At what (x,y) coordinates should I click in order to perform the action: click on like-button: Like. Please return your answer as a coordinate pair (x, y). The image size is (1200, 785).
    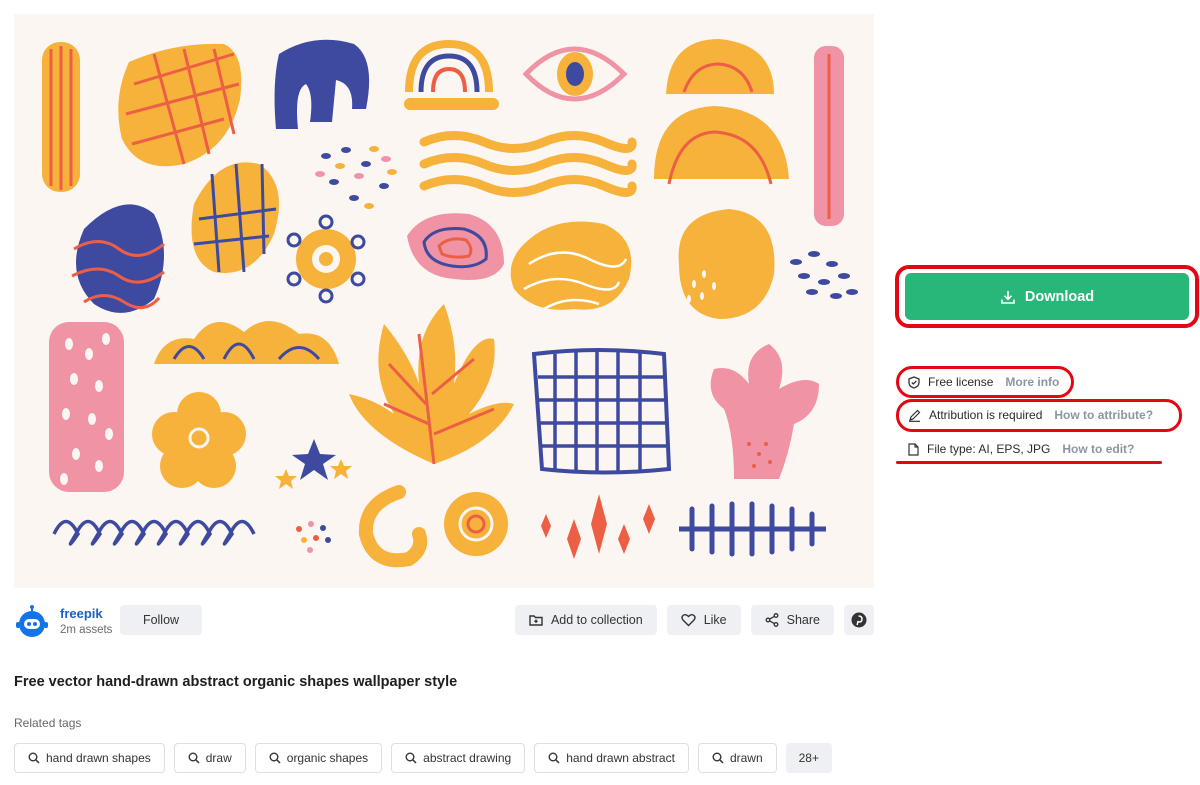
    Looking at the image, I should click on (703, 620).